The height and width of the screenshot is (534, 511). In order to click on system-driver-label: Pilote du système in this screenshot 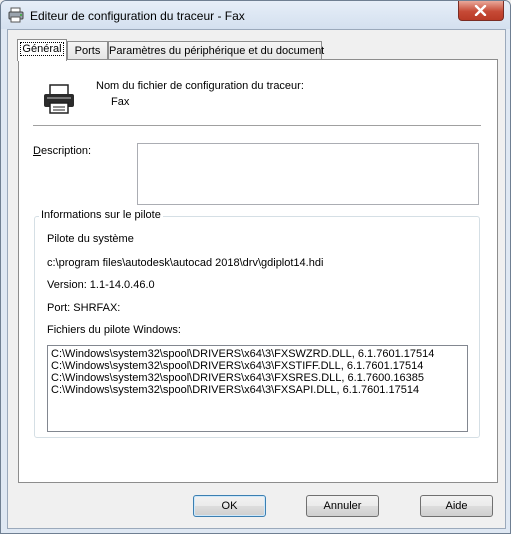, I will do `click(90, 239)`.